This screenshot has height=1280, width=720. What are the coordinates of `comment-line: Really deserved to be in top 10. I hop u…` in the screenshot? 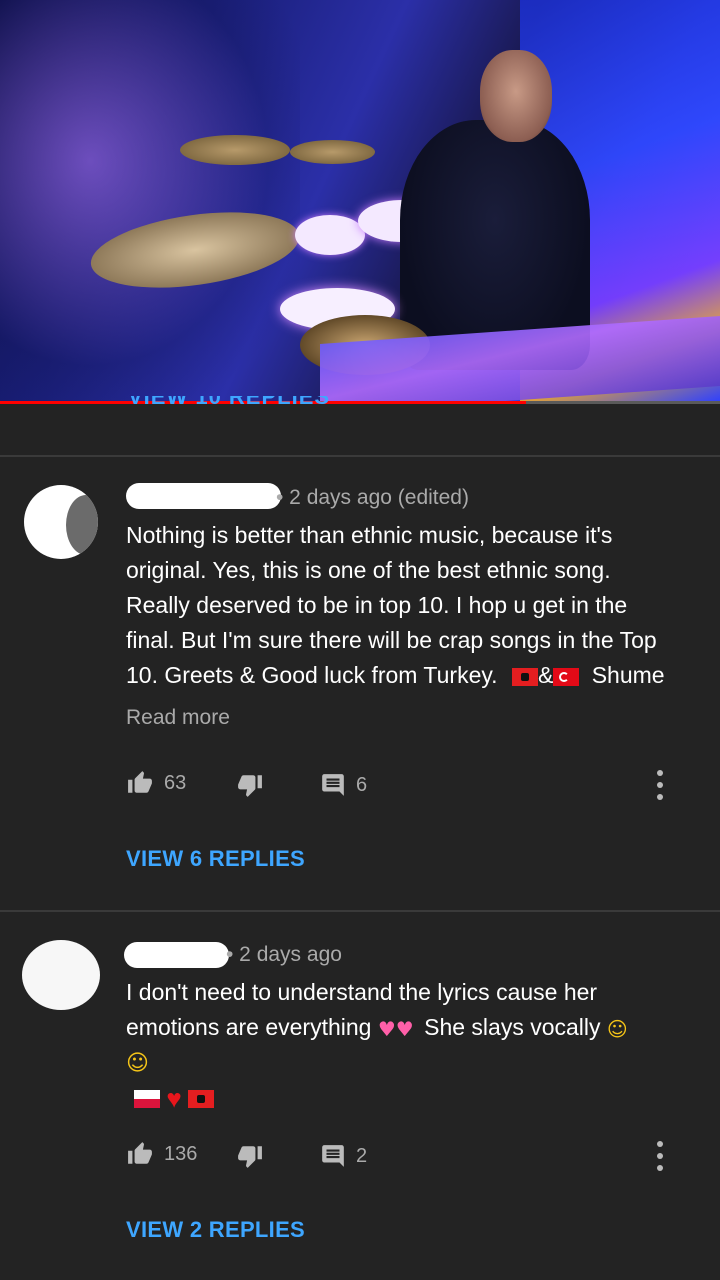 It's located at (377, 605).